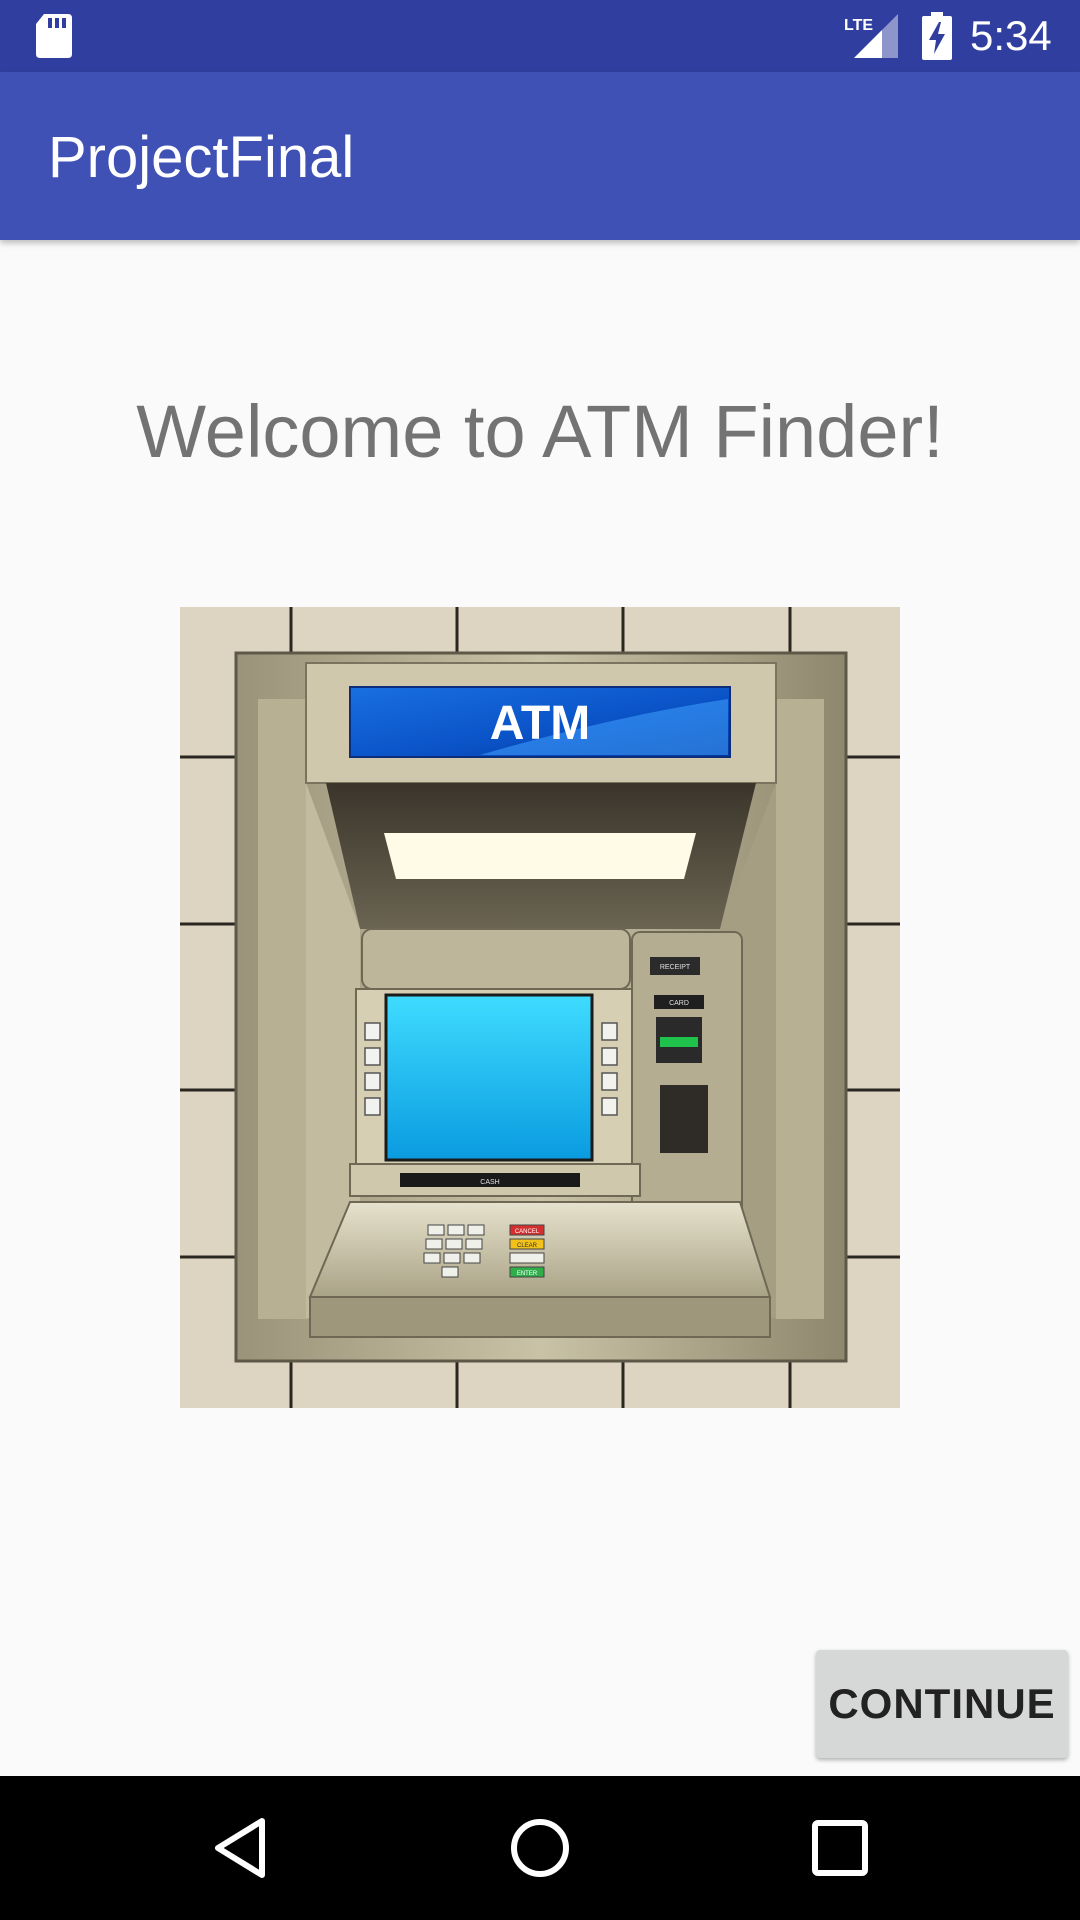 Image resolution: width=1080 pixels, height=1920 pixels. I want to click on home-icon, so click(540, 1848).